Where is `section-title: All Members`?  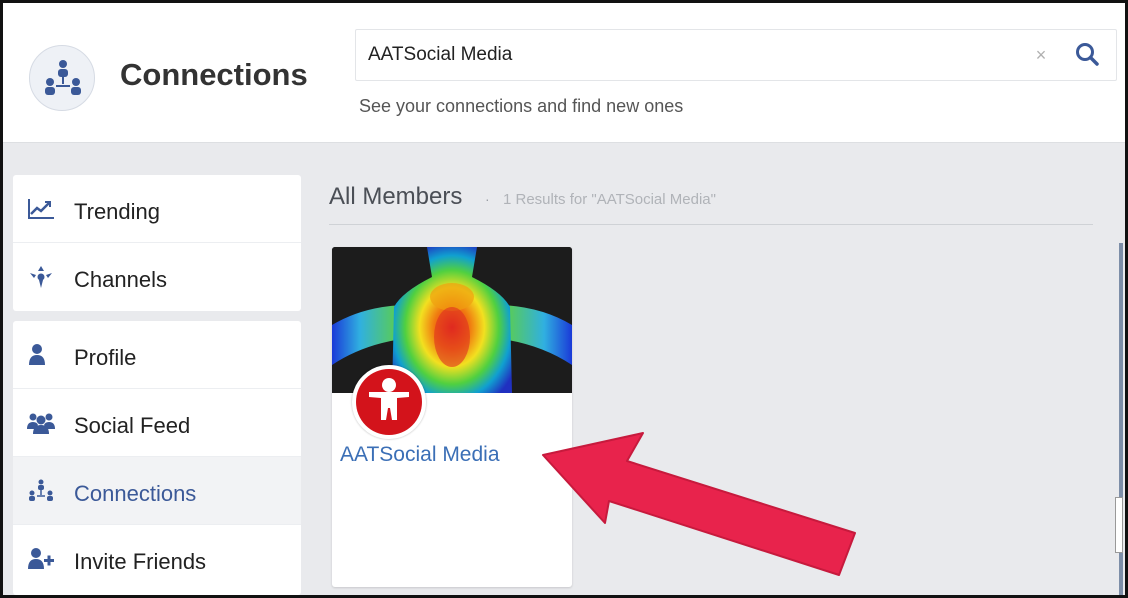
section-title: All Members is located at coordinates (396, 196).